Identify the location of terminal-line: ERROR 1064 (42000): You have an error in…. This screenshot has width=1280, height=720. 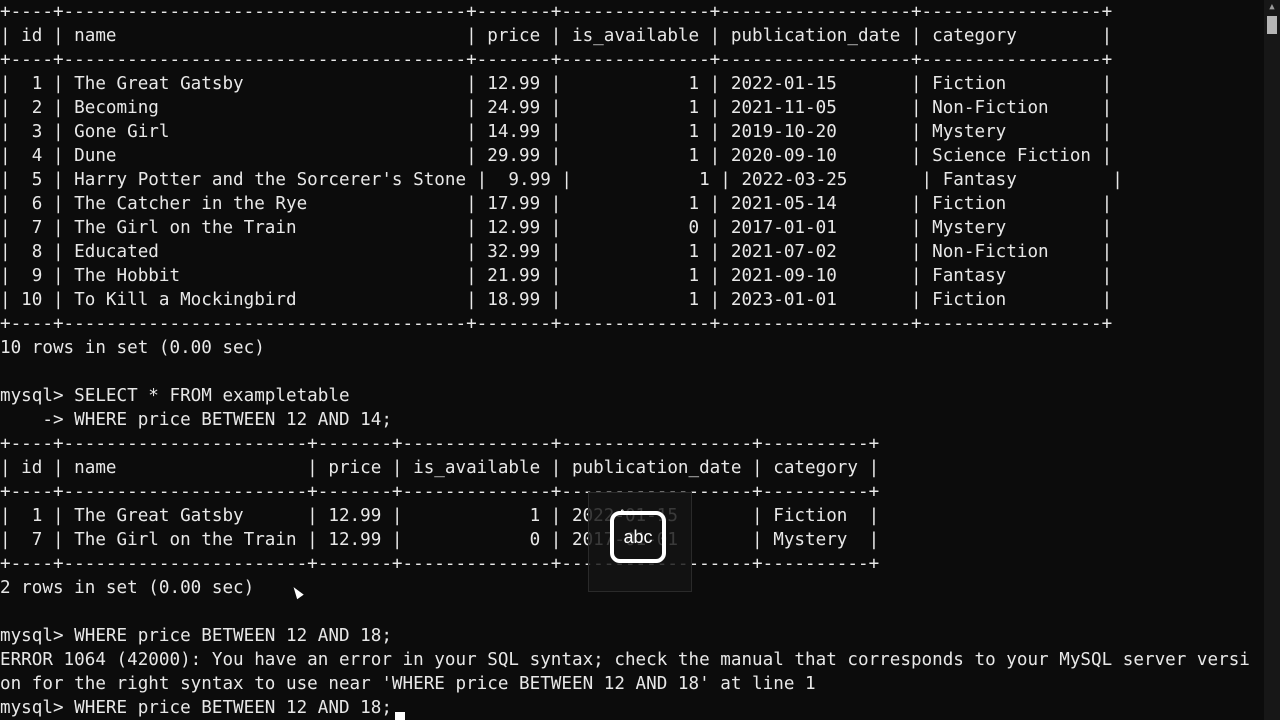
(625, 660).